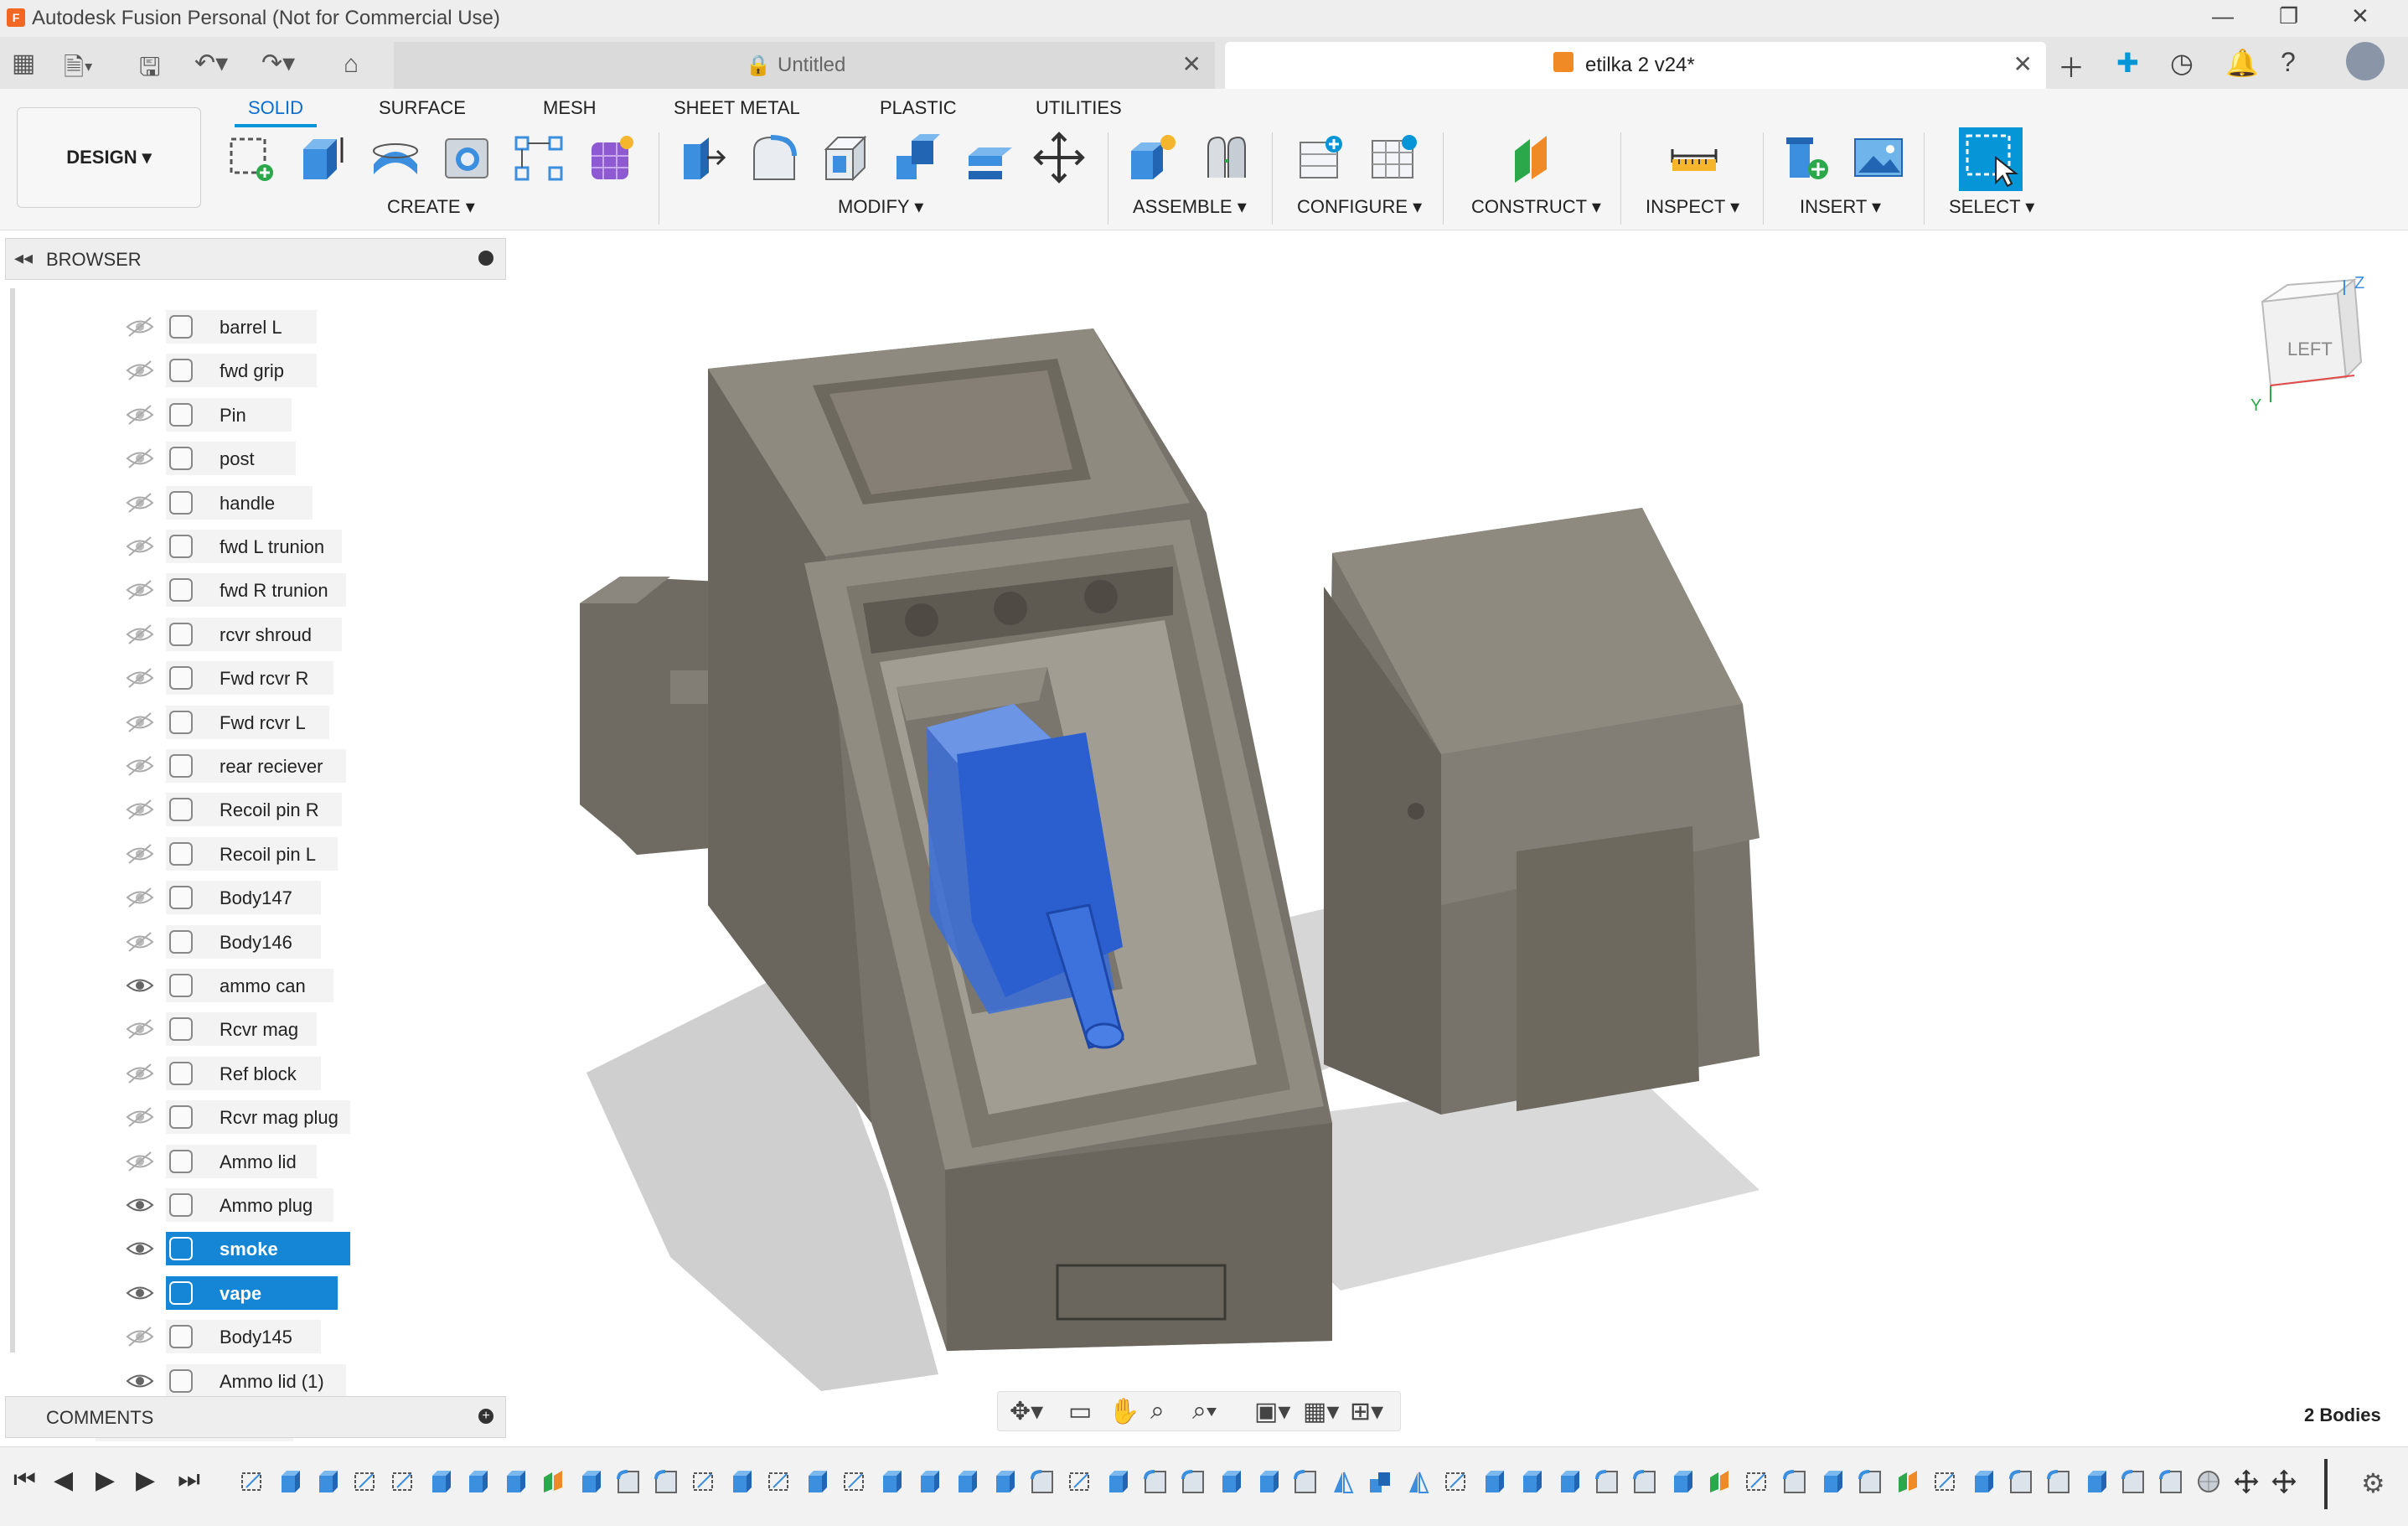 The image size is (2408, 1526). I want to click on timeline-mesh-icon, so click(2208, 1481).